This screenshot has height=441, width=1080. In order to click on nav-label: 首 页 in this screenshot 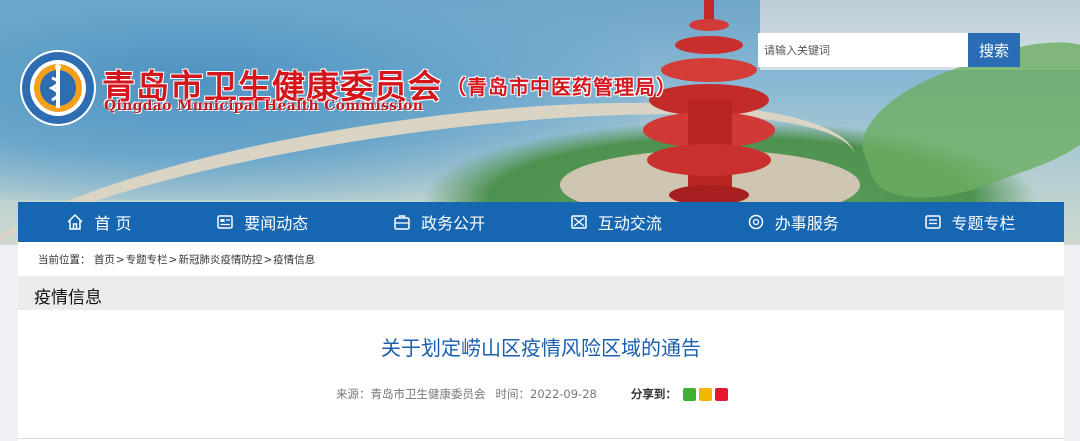, I will do `click(113, 223)`.